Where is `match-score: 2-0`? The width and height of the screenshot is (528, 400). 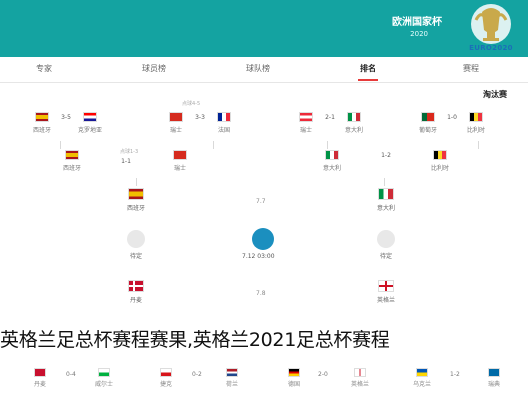 match-score: 2-0 is located at coordinates (323, 374).